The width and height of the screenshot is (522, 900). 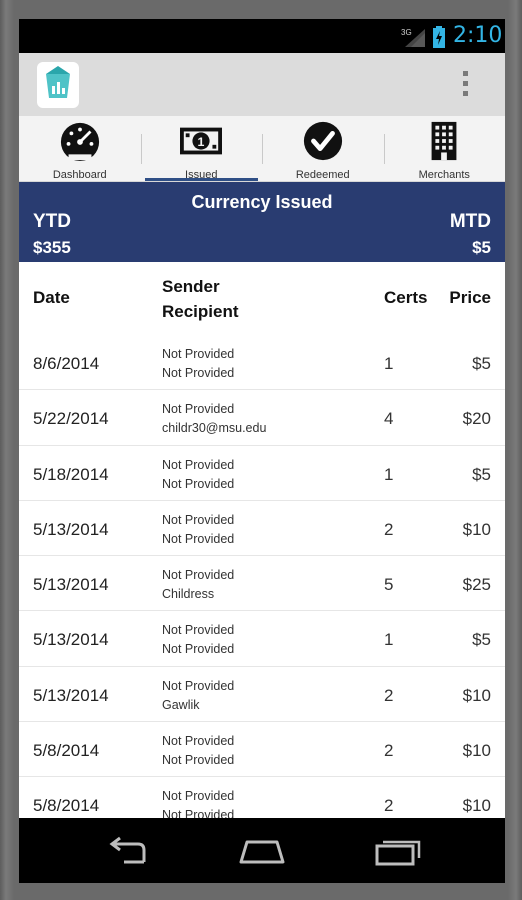 What do you see at coordinates (322, 141) in the screenshot?
I see `checkmark-circle-icon` at bounding box center [322, 141].